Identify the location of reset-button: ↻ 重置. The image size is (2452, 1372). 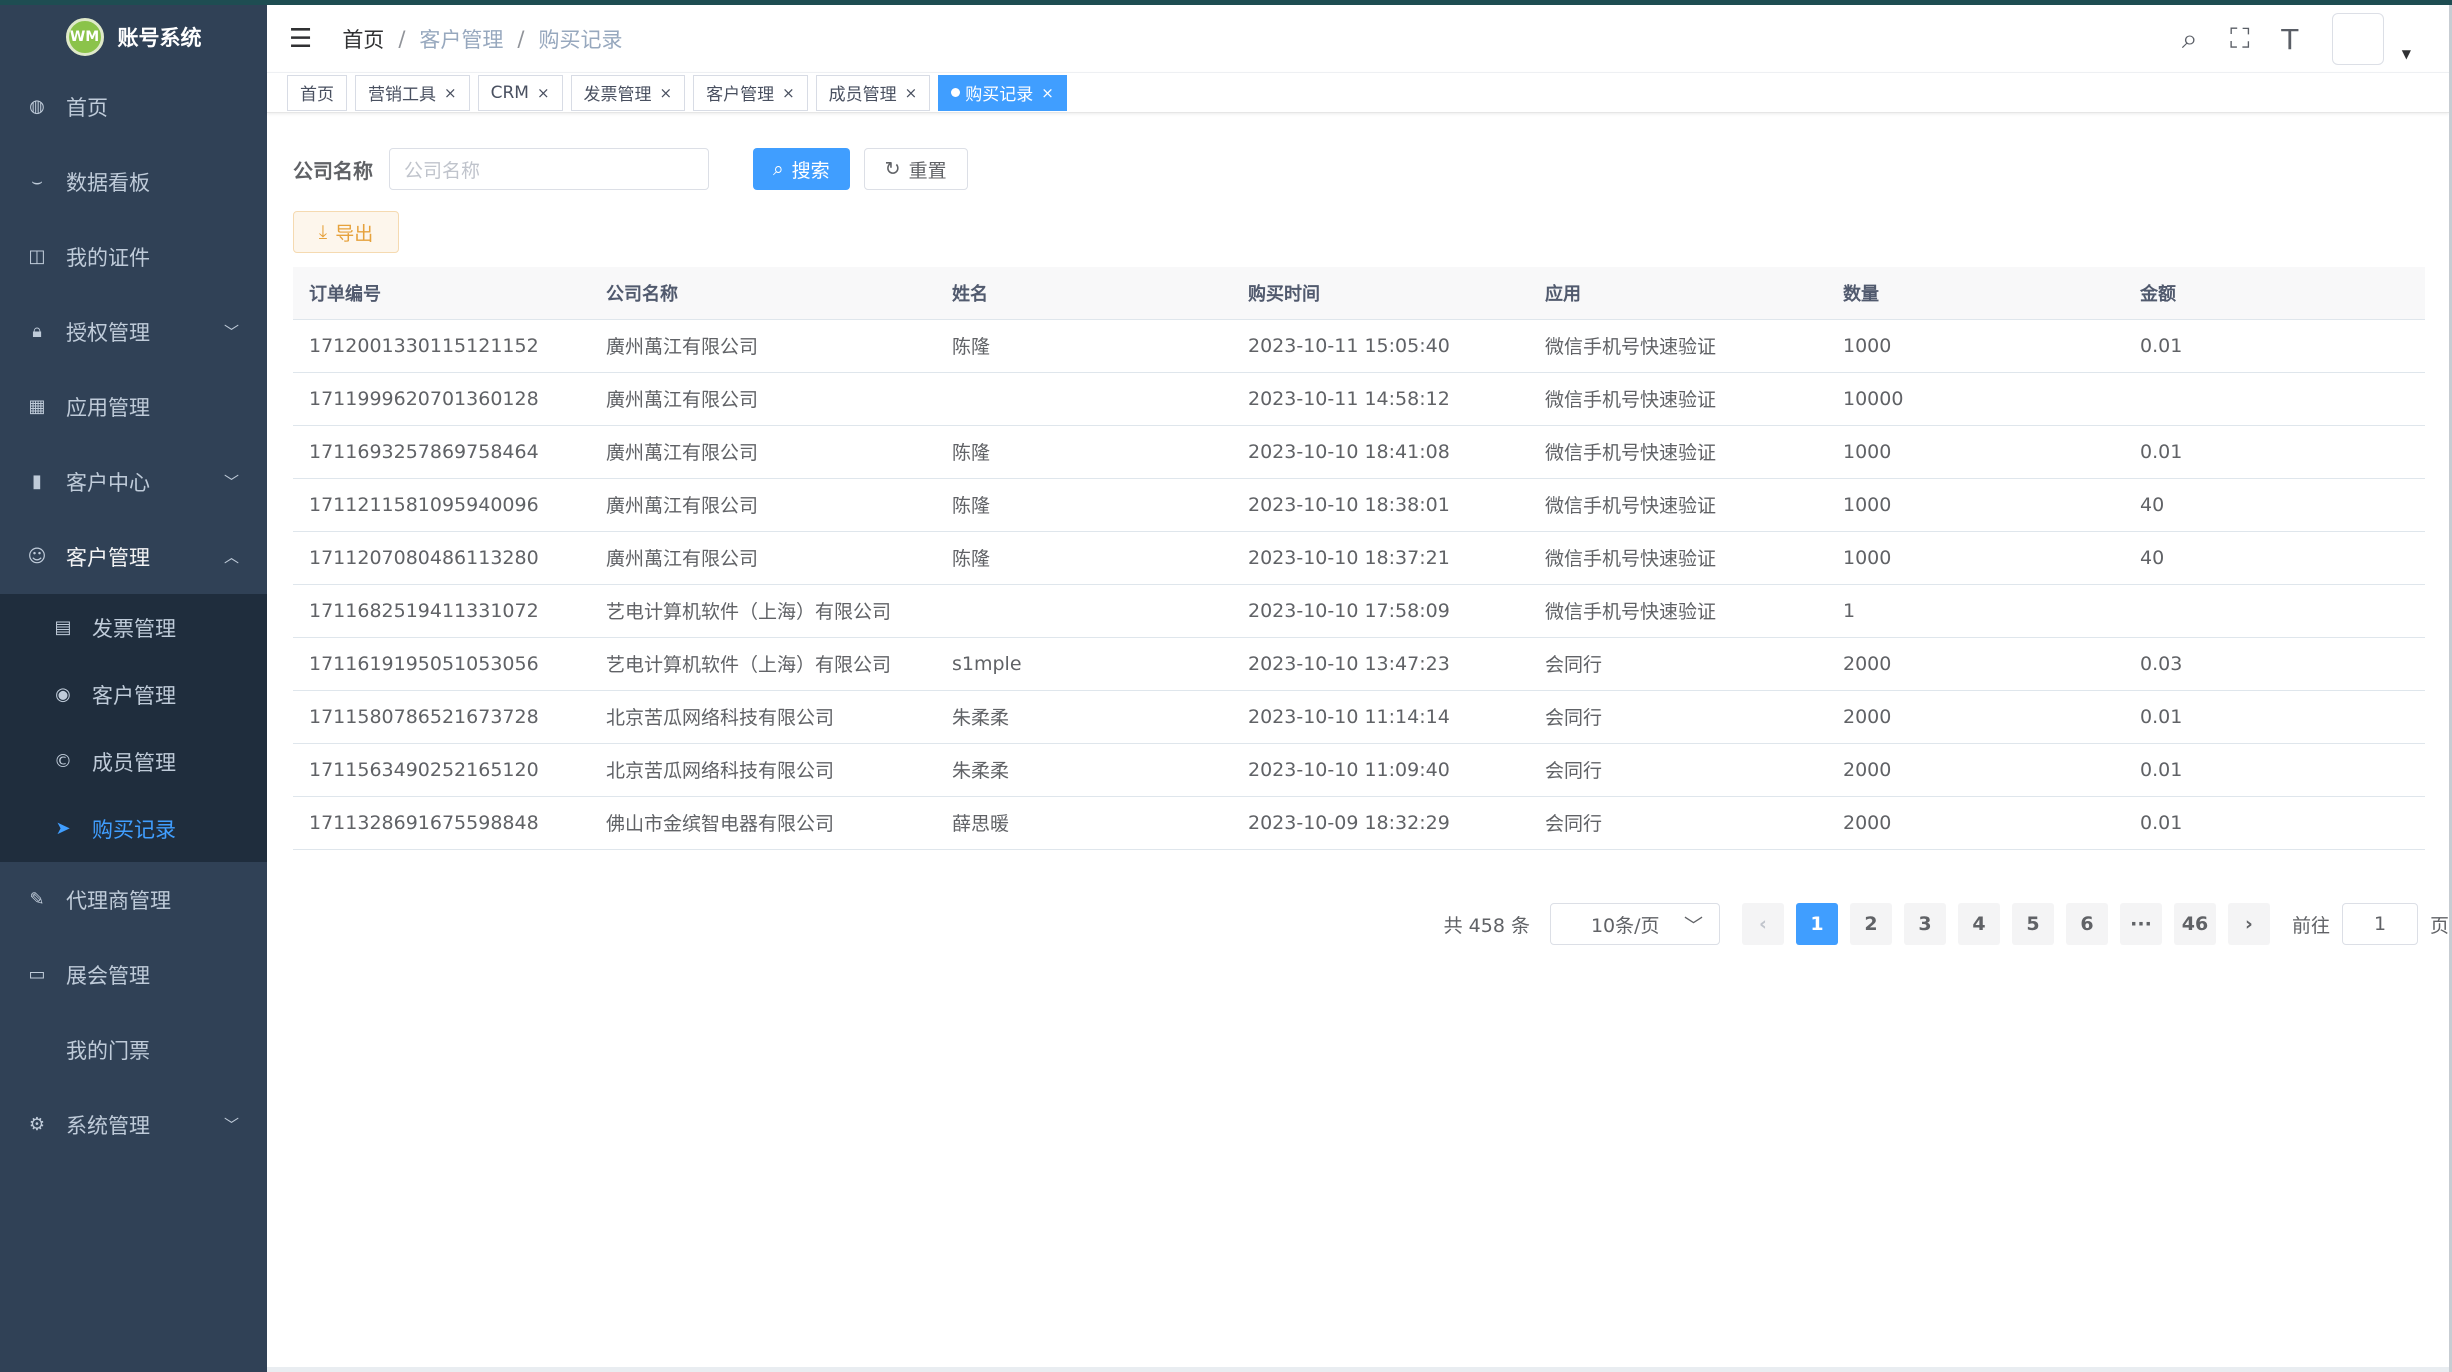
(915, 169).